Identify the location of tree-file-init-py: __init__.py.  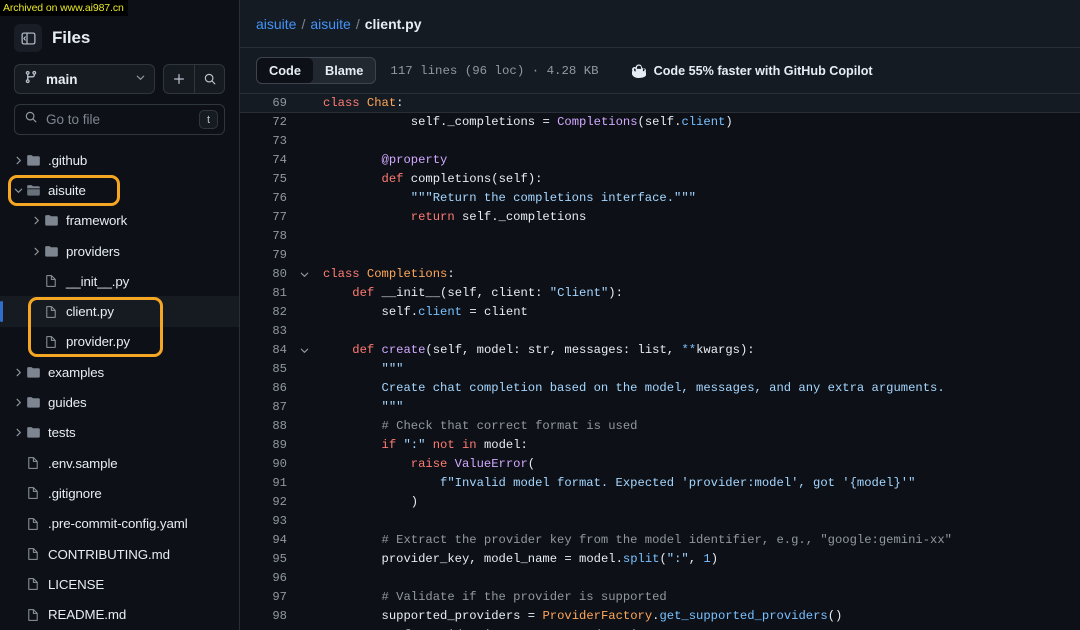
(119, 281).